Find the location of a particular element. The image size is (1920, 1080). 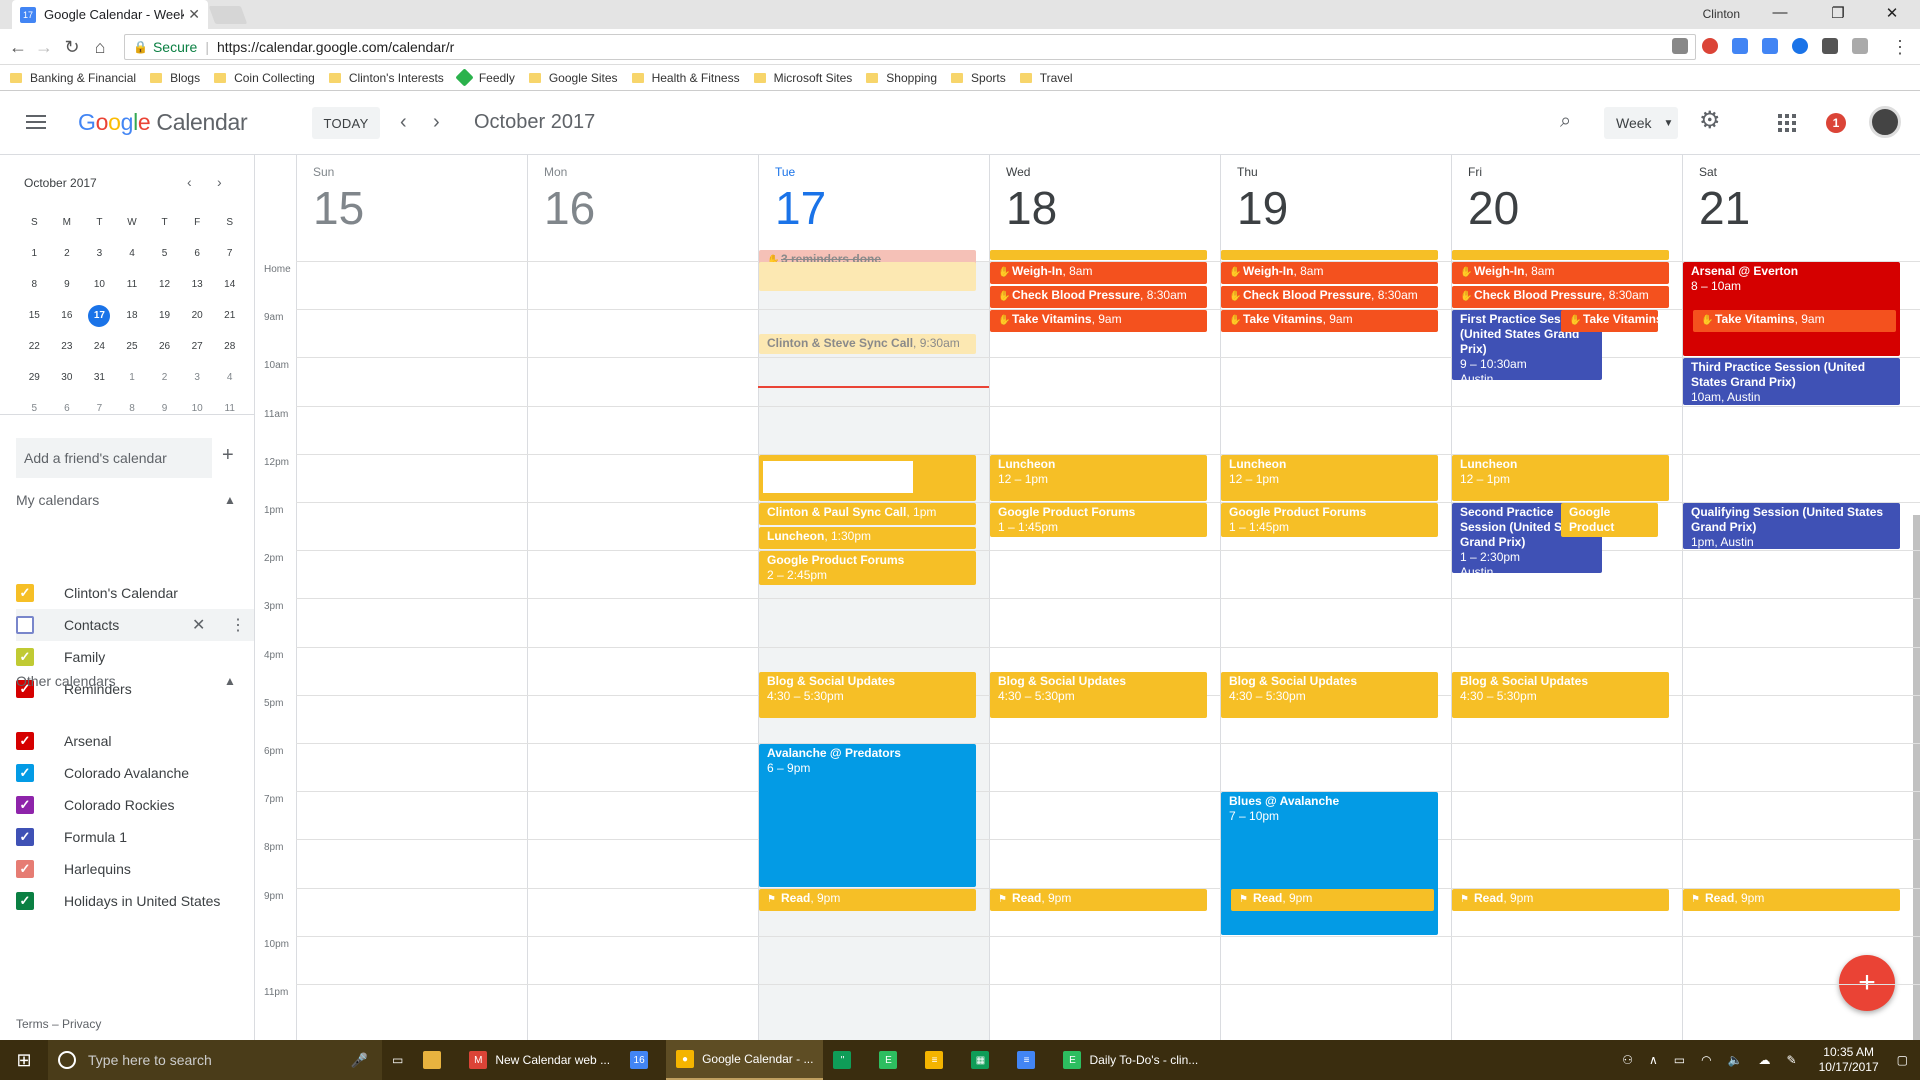

collapse-other-calendars-icon: ▲ is located at coordinates (230, 681).